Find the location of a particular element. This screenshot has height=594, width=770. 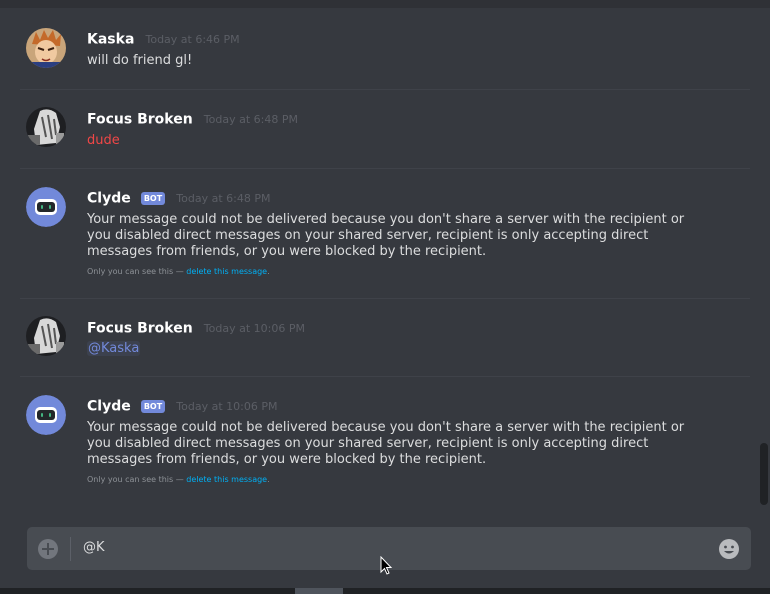

message-header: Clyde BOT Today at 6:48 PM is located at coordinates (178, 198).